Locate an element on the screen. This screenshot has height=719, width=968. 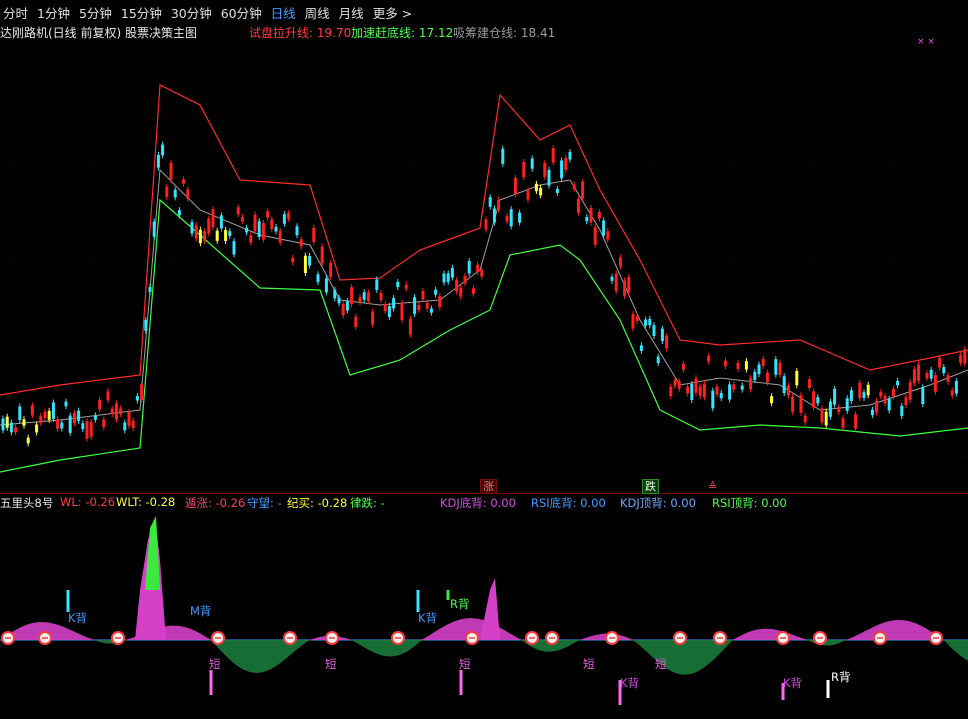
other-marker: ≙ is located at coordinates (713, 486).